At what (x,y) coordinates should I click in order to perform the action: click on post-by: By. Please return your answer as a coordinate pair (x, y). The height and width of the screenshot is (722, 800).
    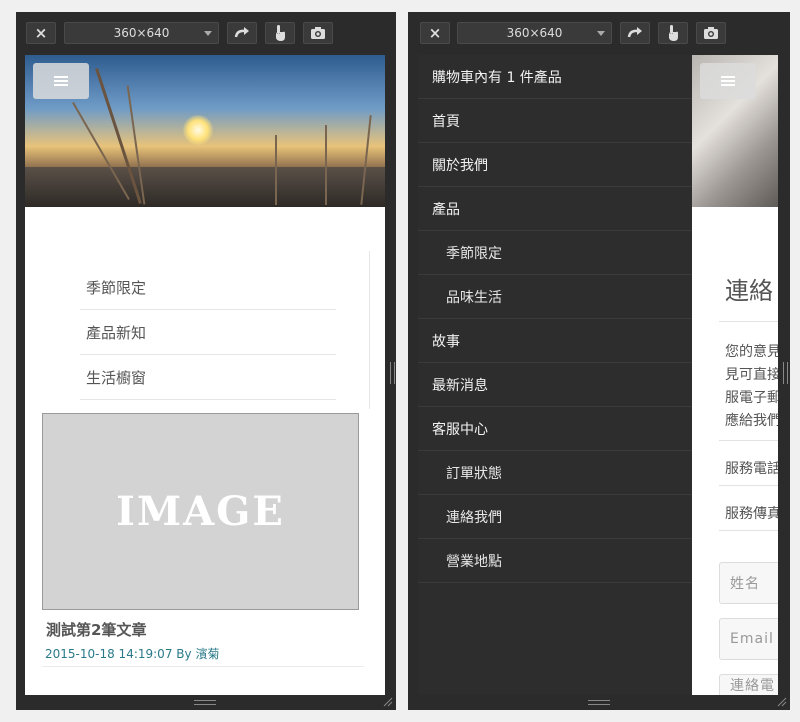
    Looking at the image, I should click on (184, 654).